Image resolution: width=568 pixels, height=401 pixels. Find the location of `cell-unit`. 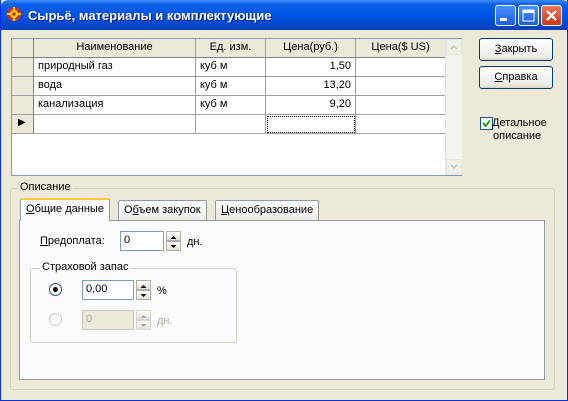

cell-unit is located at coordinates (231, 124).